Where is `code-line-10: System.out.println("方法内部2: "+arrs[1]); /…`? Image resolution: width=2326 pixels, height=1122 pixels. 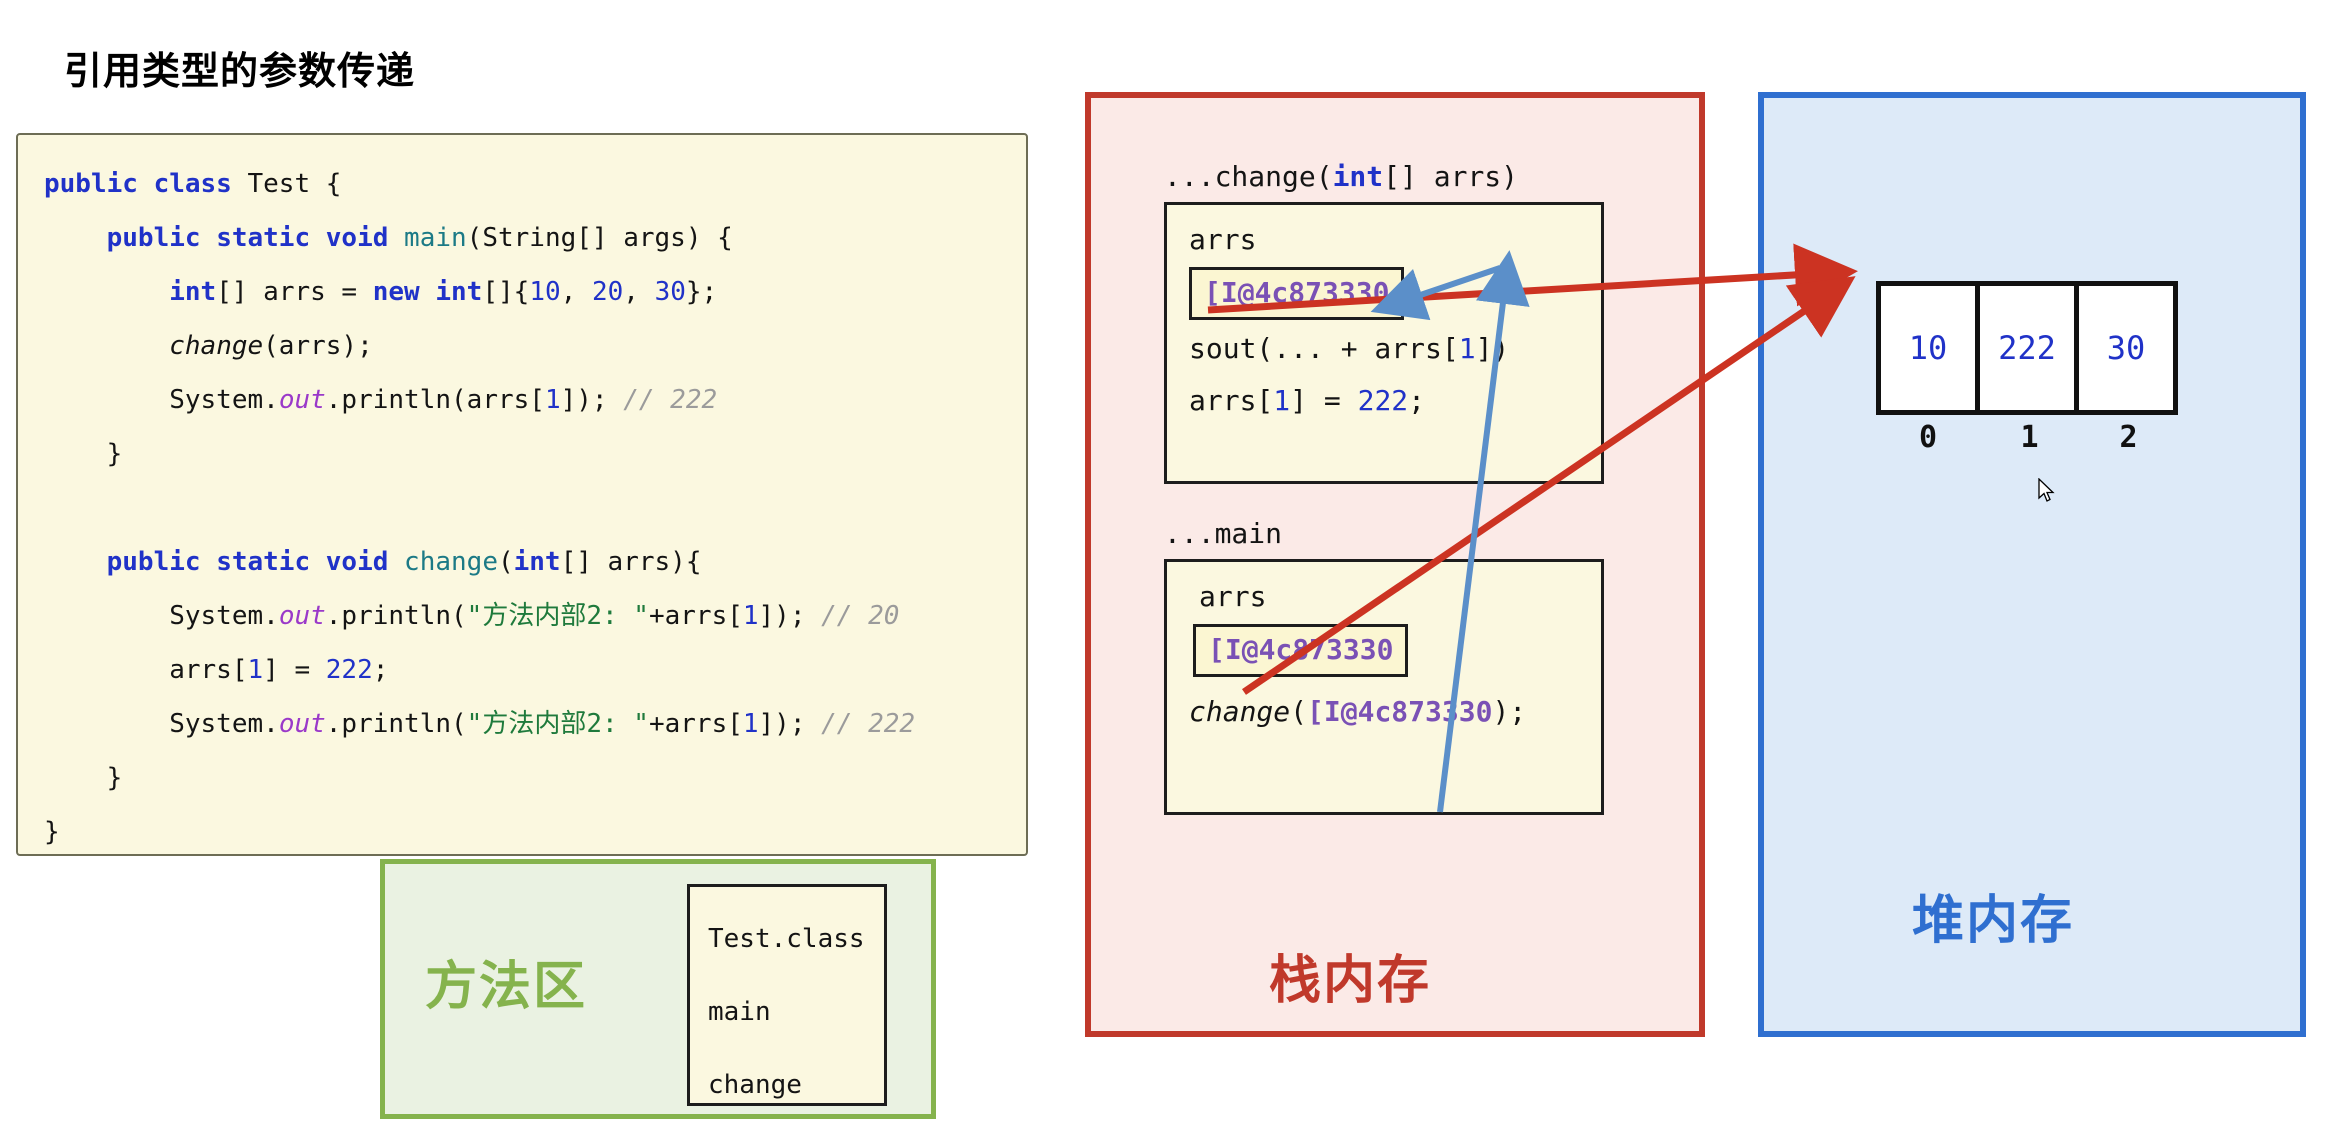
code-line-10: System.out.println("方法内部2: "+arrs[1]); /… is located at coordinates (480, 724).